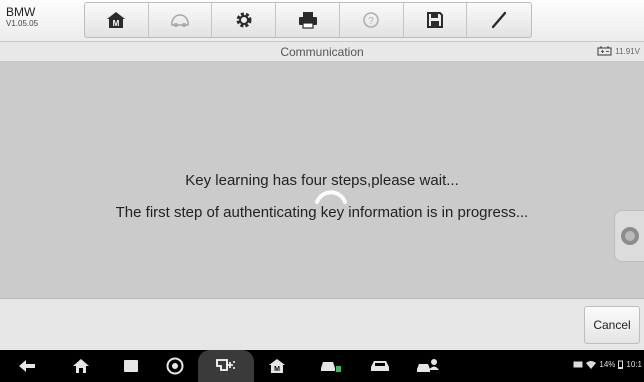 The image size is (644, 382). I want to click on battery-voltage: 11.91V, so click(618, 51).